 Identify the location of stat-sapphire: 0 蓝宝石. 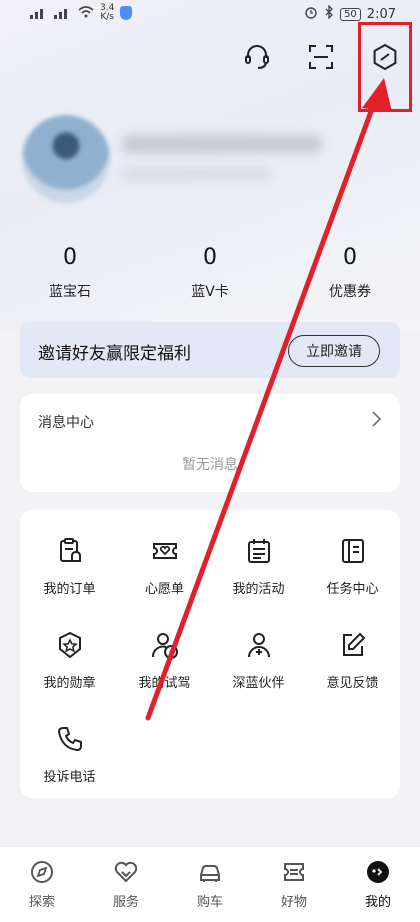
(70, 273).